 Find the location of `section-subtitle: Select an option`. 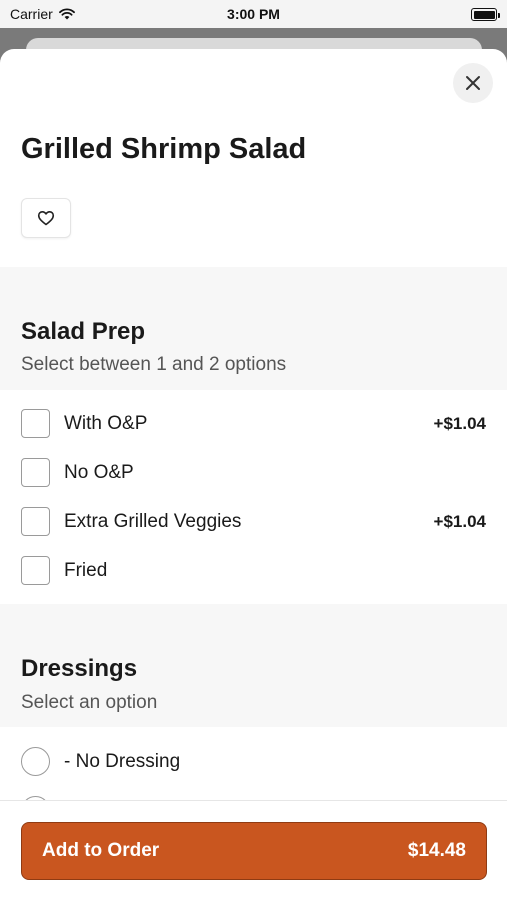

section-subtitle: Select an option is located at coordinates (89, 702).